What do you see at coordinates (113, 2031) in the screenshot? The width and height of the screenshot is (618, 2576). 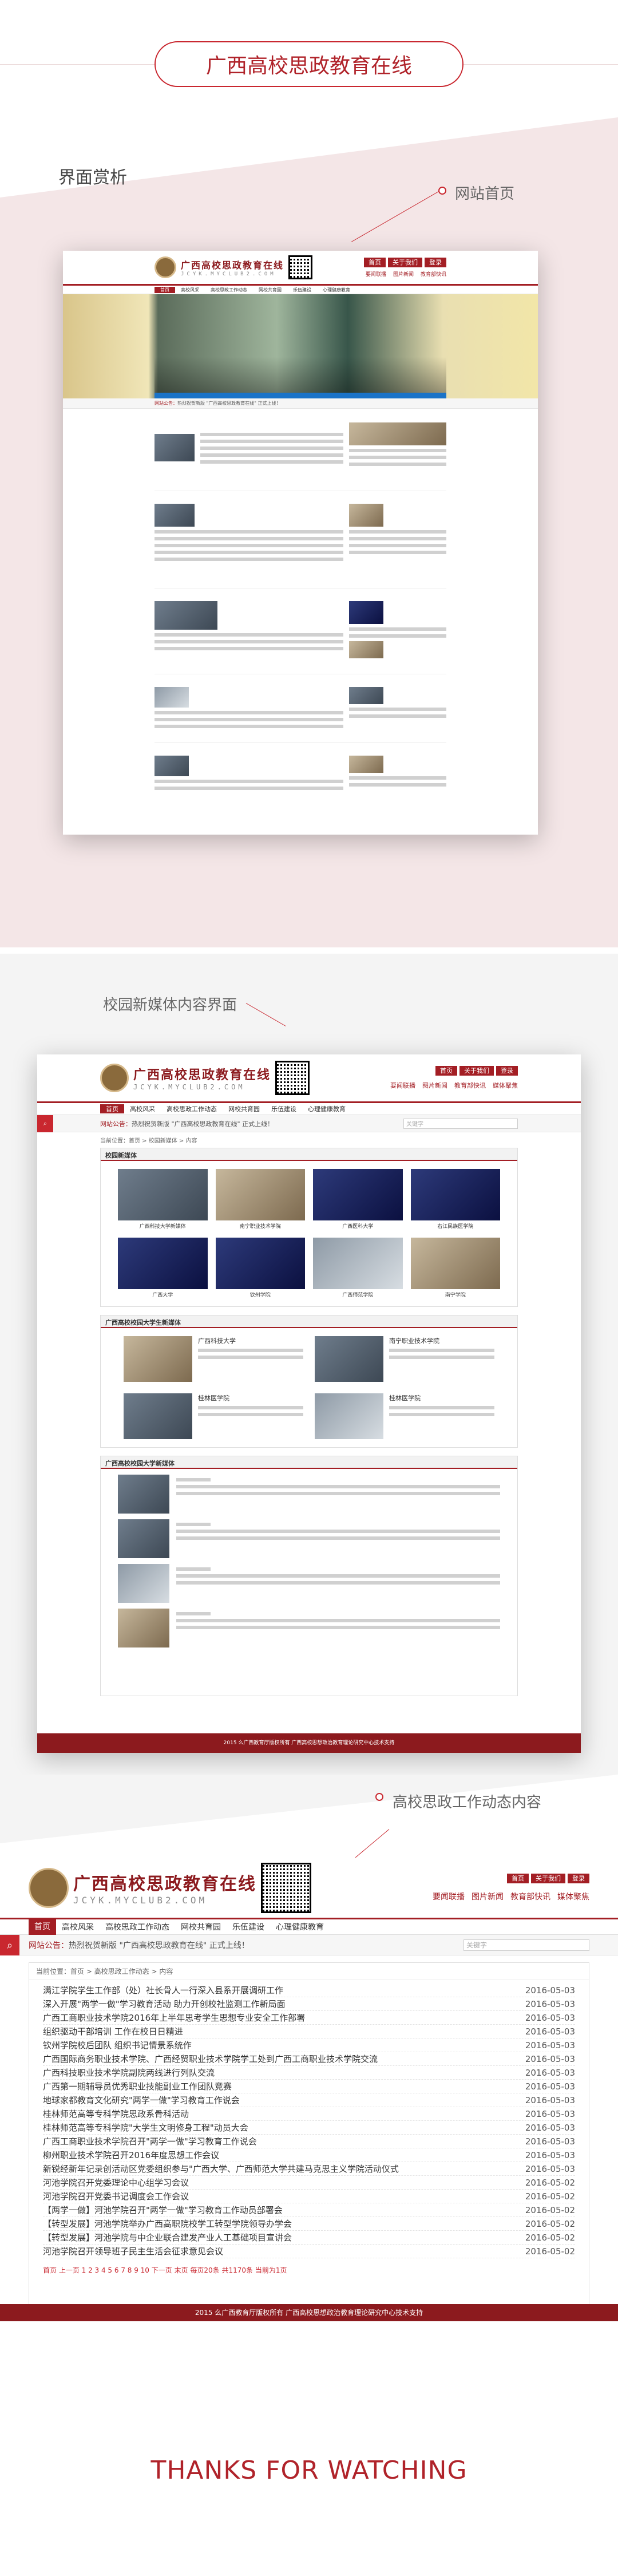 I see `news-title: 组织驱动干部培训 工作在校日日精进` at bounding box center [113, 2031].